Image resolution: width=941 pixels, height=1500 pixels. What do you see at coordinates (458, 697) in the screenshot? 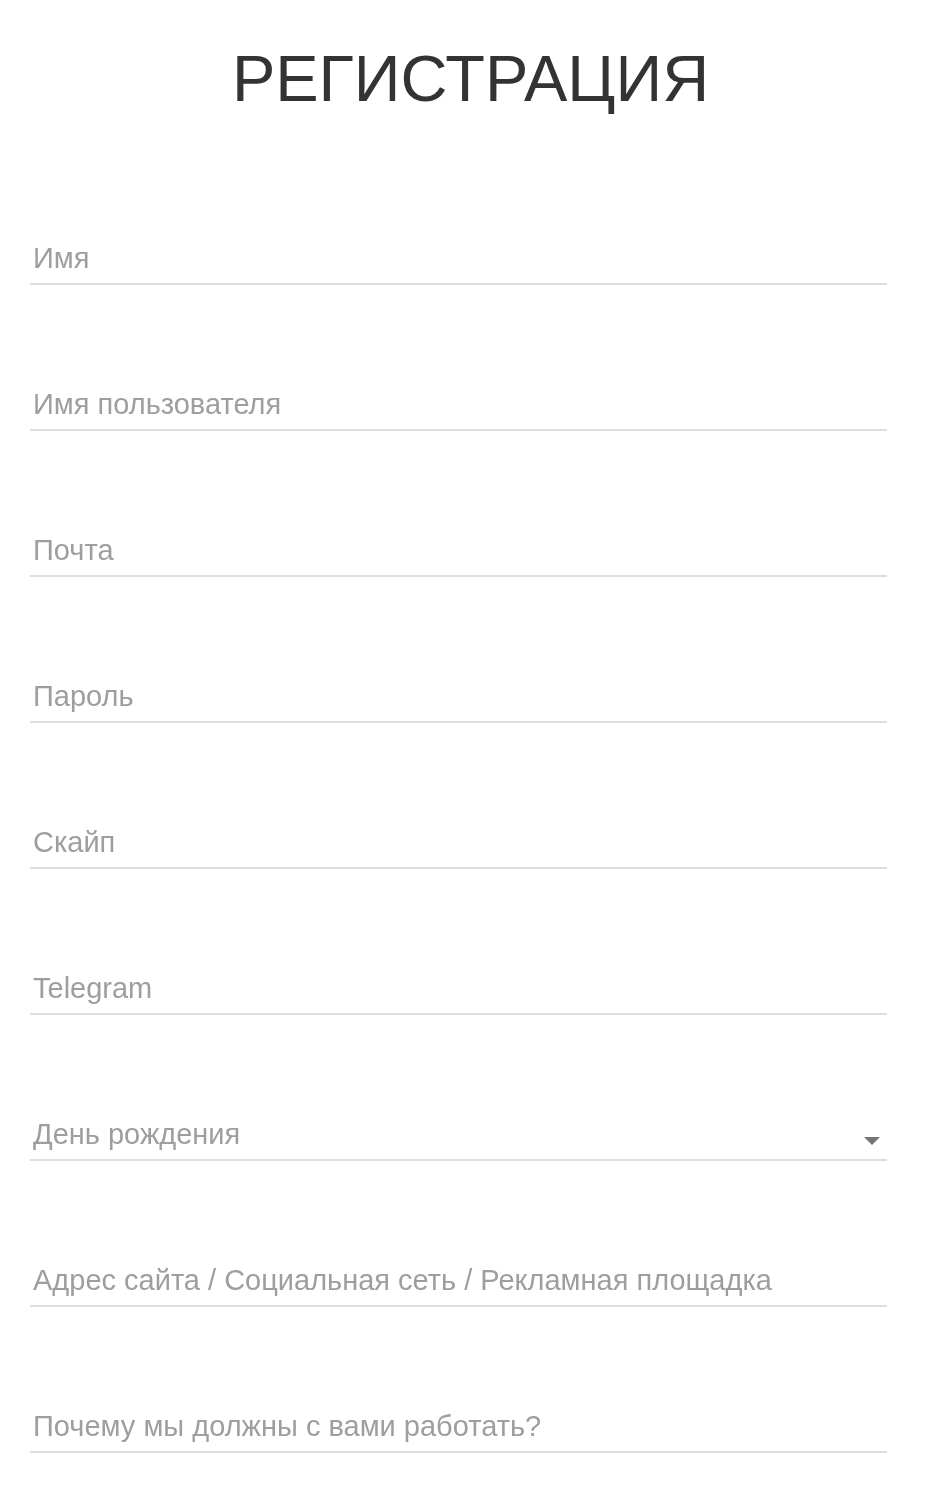
I see `input-field: Пароль` at bounding box center [458, 697].